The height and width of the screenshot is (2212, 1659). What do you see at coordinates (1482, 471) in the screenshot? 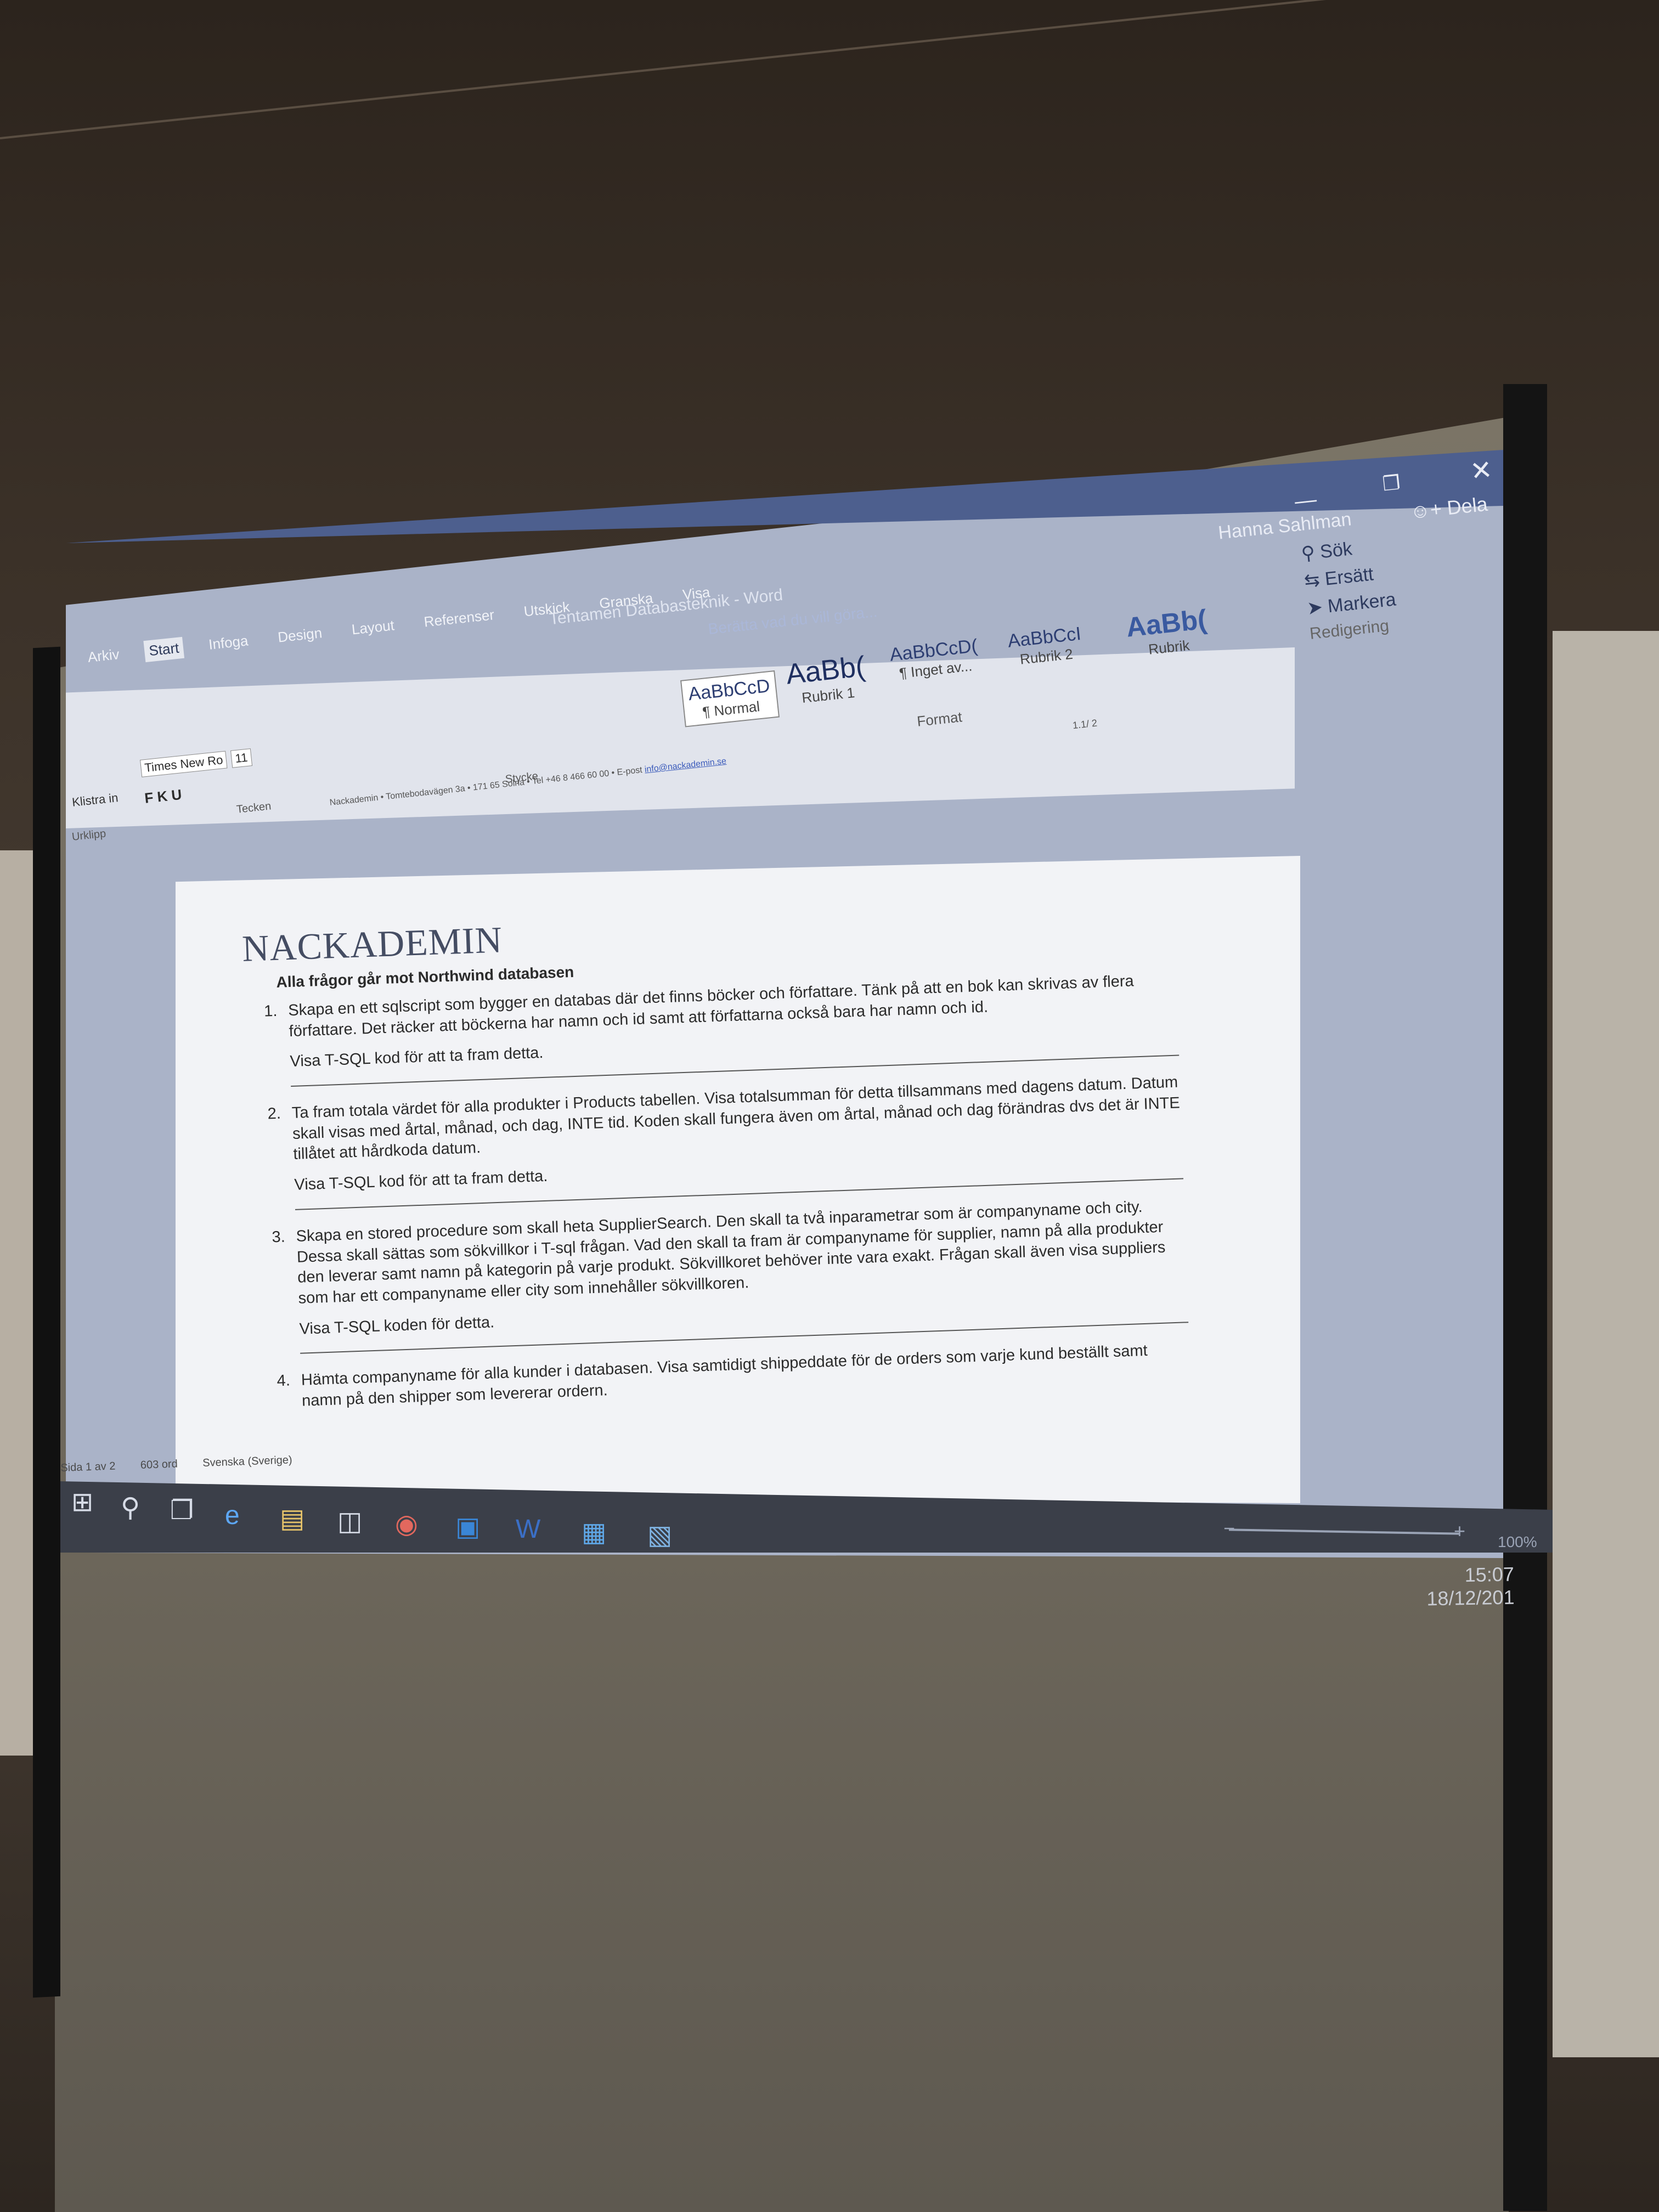
I see `close-icon: ✕` at bounding box center [1482, 471].